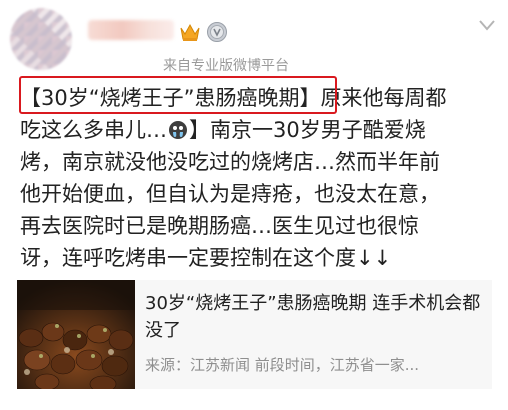 The width and height of the screenshot is (508, 410). What do you see at coordinates (307, 130) in the screenshot?
I see `post-line-2b: 】南京一30岁男子酷爱烧` at bounding box center [307, 130].